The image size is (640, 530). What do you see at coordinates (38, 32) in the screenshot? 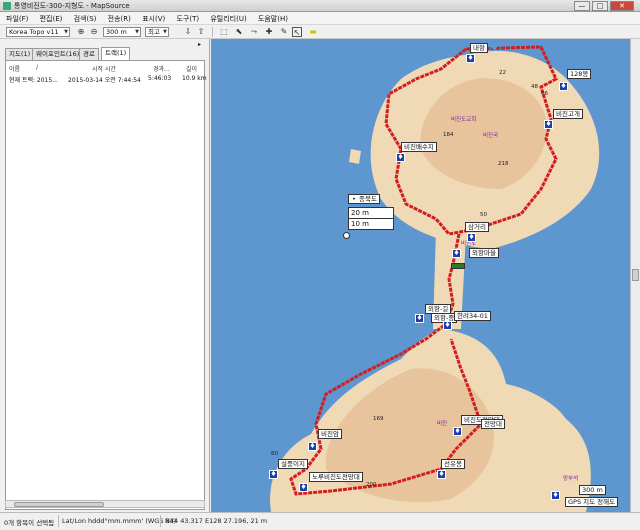
I see `map-product-select: Korea Topo v11 ▼` at bounding box center [38, 32].